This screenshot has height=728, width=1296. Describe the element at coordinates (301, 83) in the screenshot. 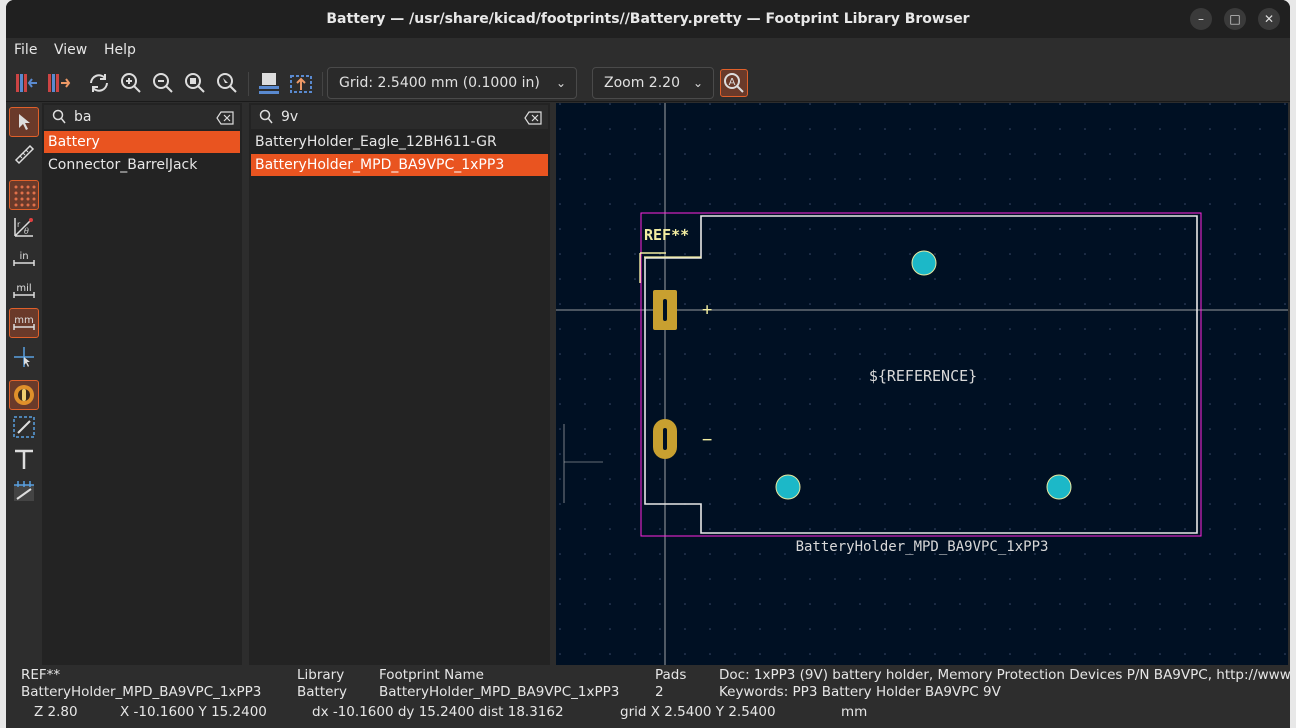

I see `export-to-board-icon` at that location.